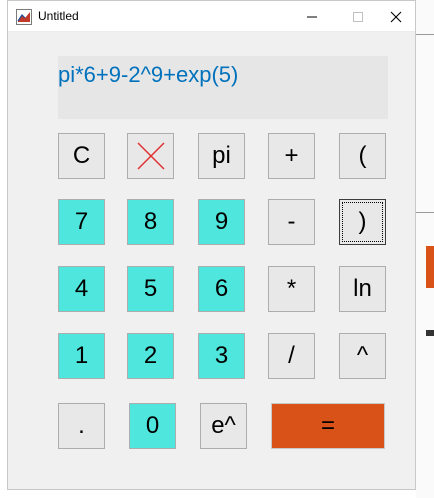  What do you see at coordinates (362, 156) in the screenshot?
I see `left-paren-button: (` at bounding box center [362, 156].